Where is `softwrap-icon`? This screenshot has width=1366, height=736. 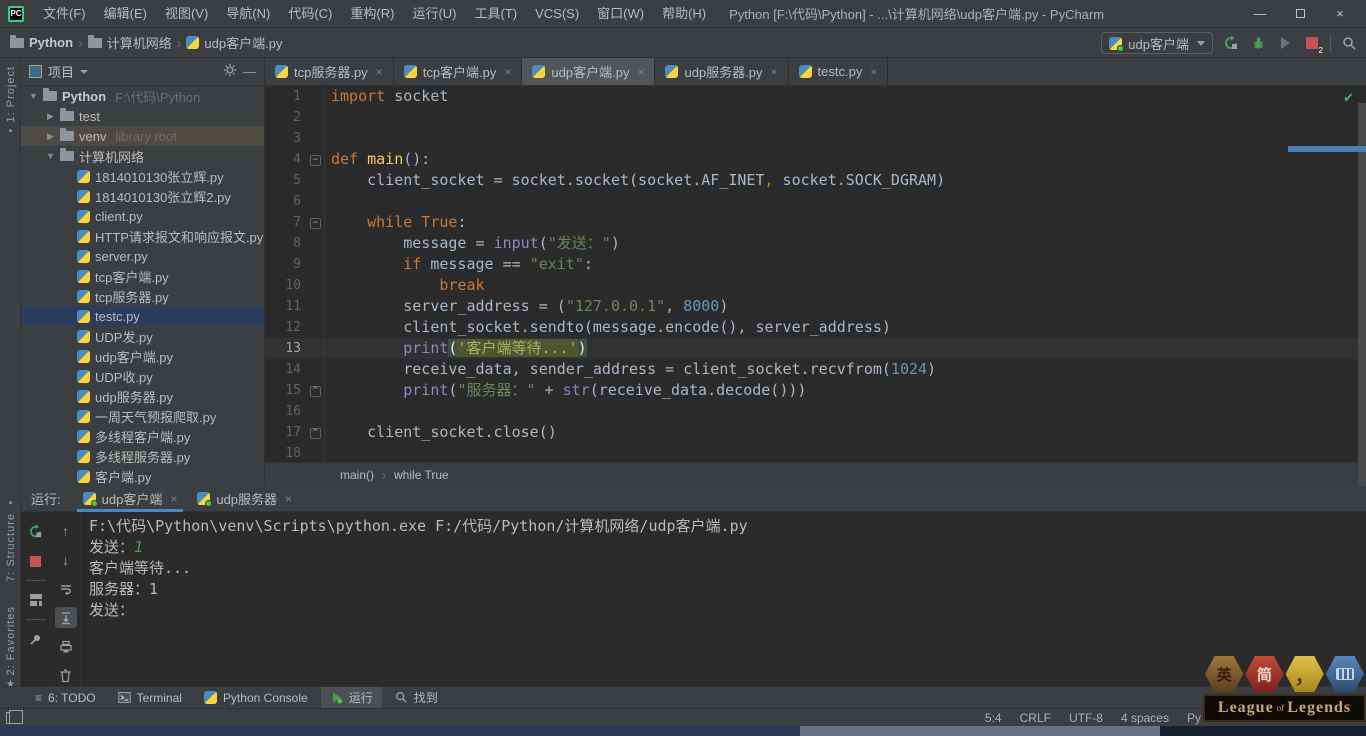
softwrap-icon is located at coordinates (66, 588).